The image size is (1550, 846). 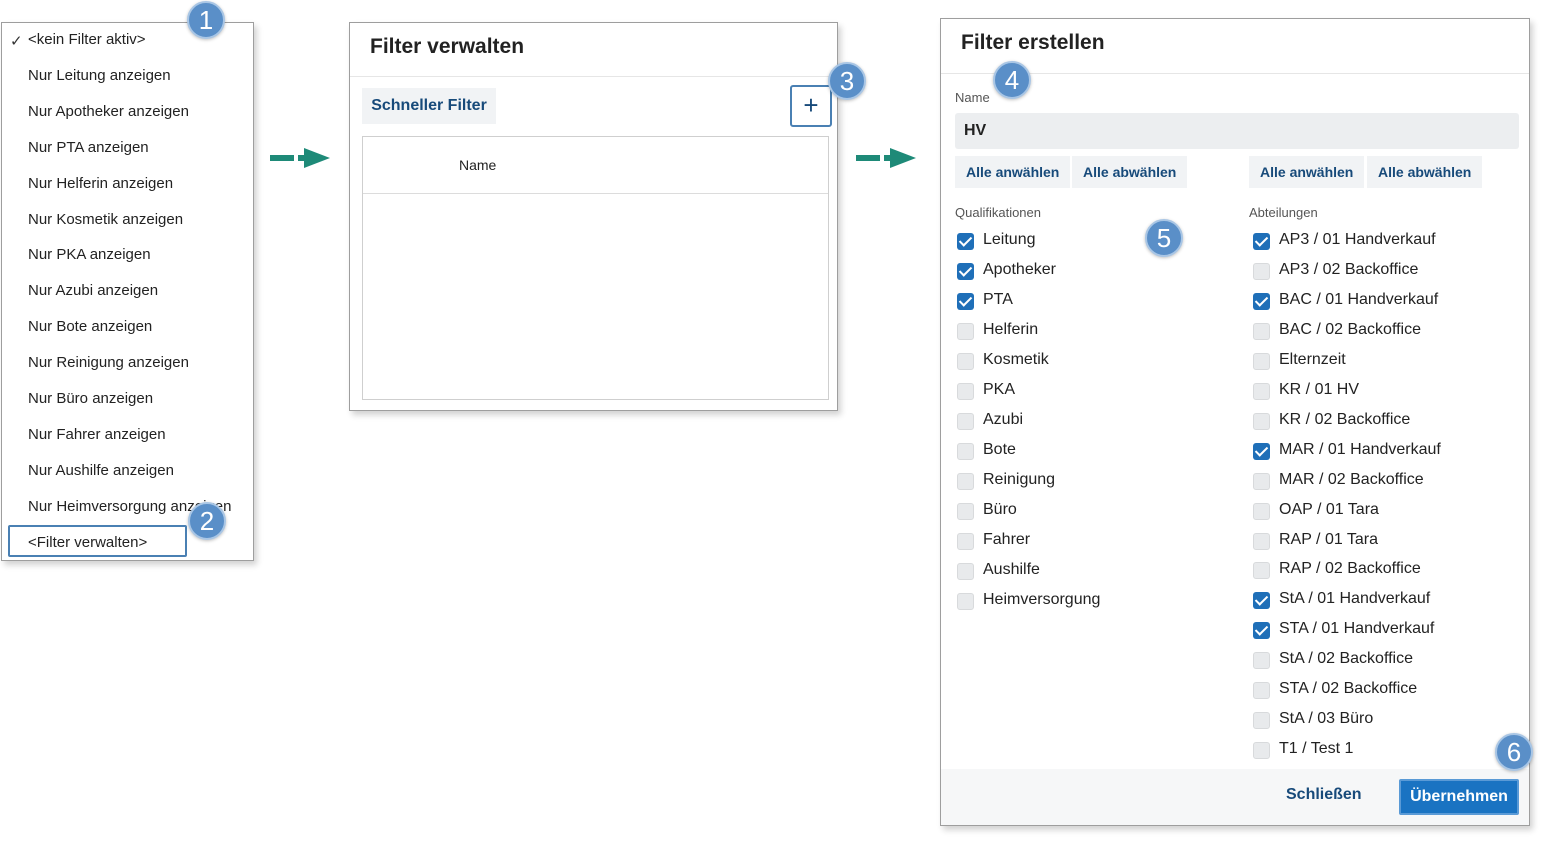 I want to click on menu-item: <Filter verwalten>, so click(x=87, y=542).